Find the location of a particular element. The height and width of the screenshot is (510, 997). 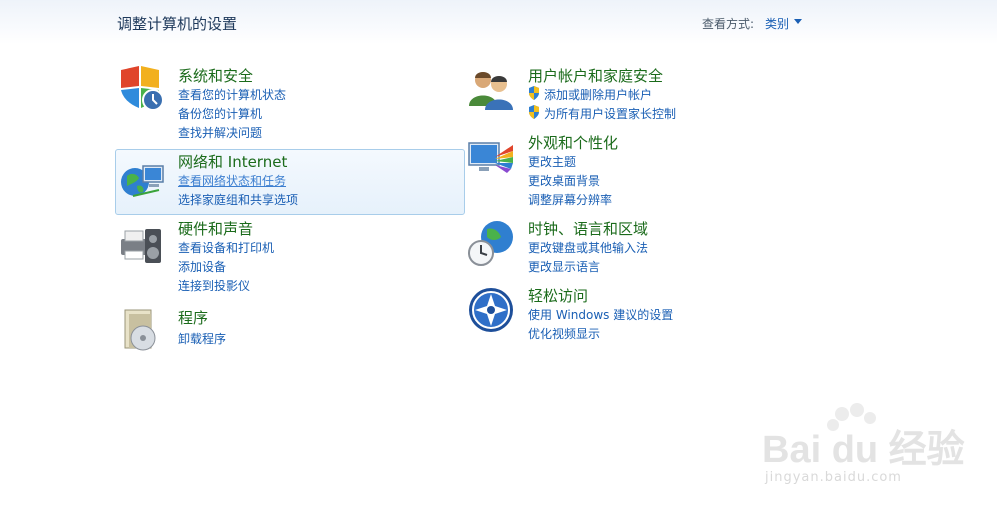

printer-speaker-icon is located at coordinates (141, 245).